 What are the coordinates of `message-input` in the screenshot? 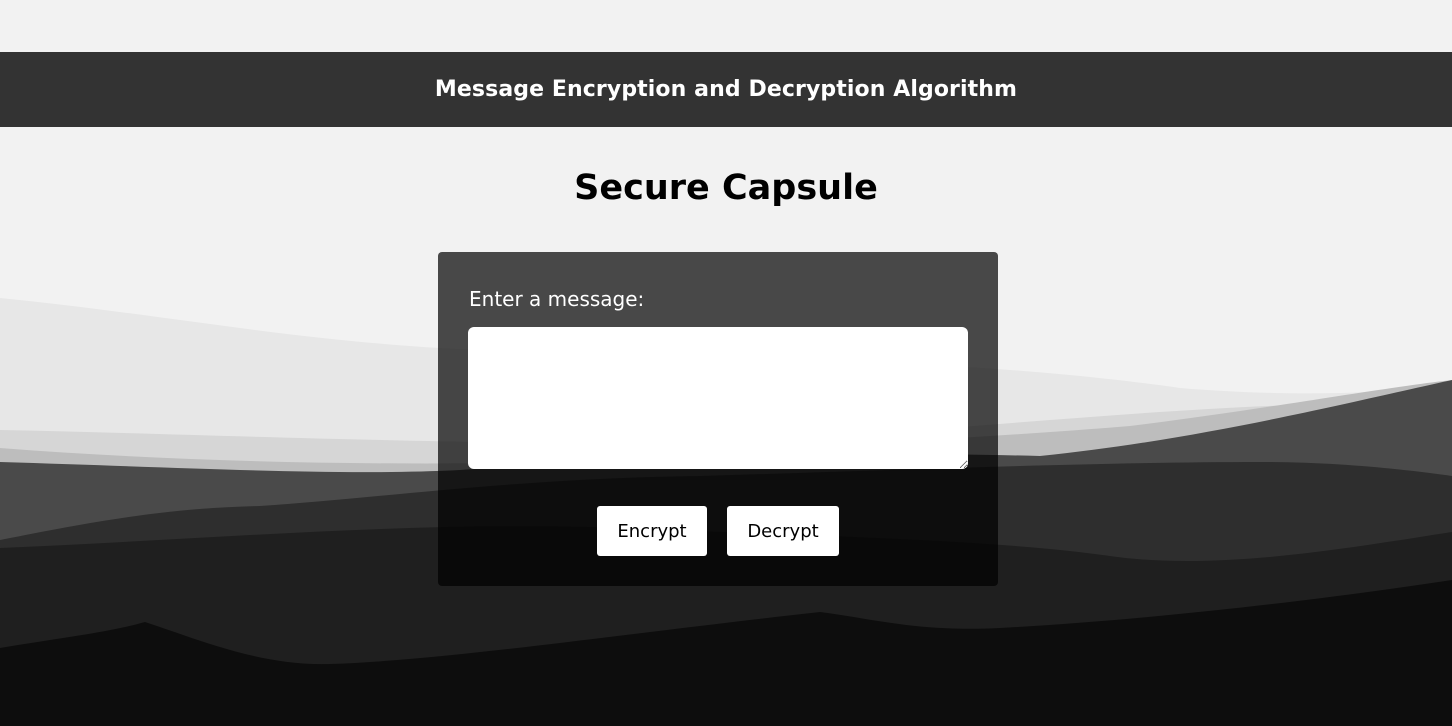 It's located at (718, 398).